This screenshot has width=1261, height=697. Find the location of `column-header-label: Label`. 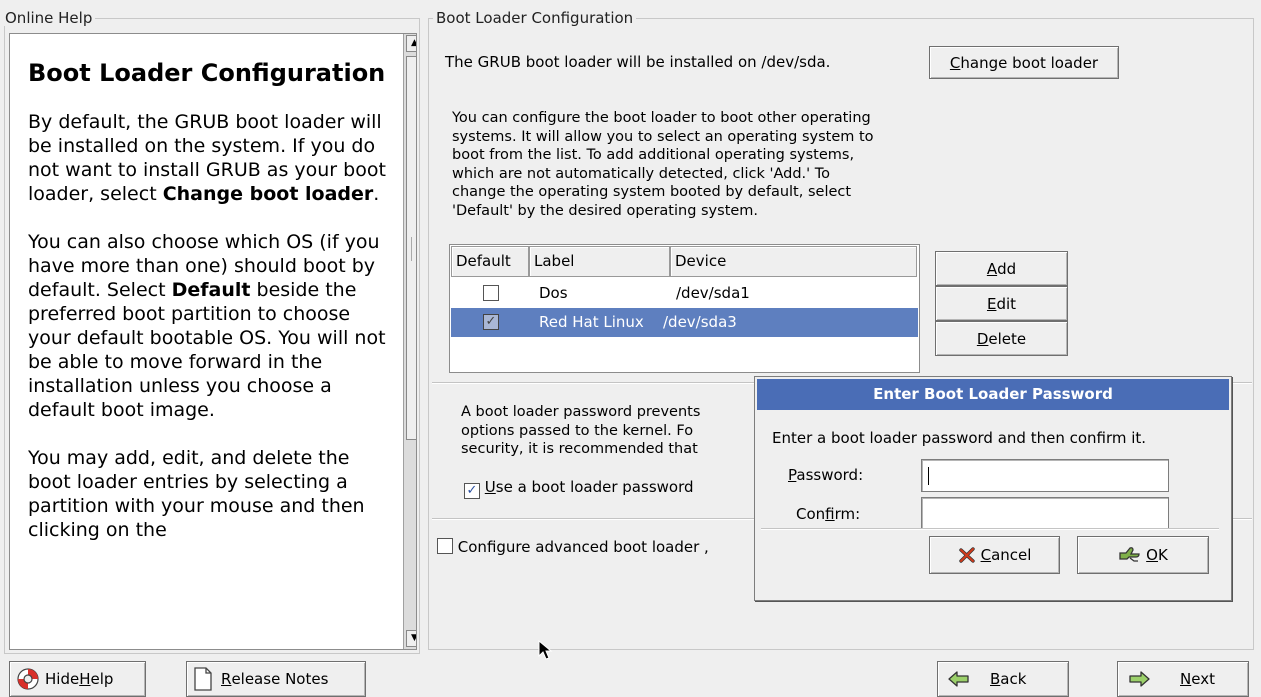

column-header-label: Label is located at coordinates (599, 261).